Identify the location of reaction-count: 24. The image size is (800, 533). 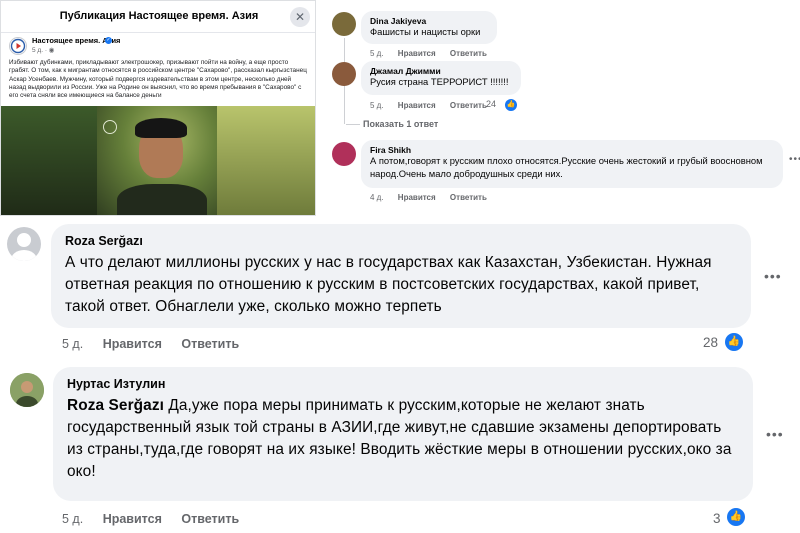
(491, 104).